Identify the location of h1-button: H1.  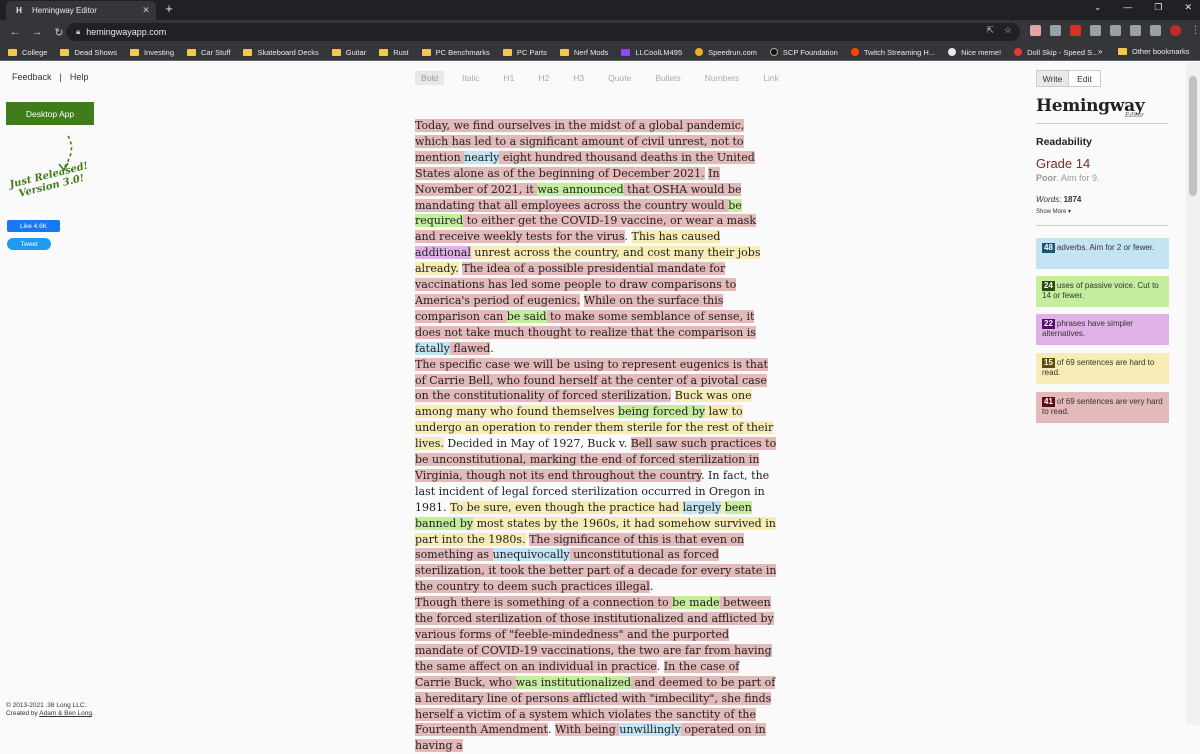
(509, 78).